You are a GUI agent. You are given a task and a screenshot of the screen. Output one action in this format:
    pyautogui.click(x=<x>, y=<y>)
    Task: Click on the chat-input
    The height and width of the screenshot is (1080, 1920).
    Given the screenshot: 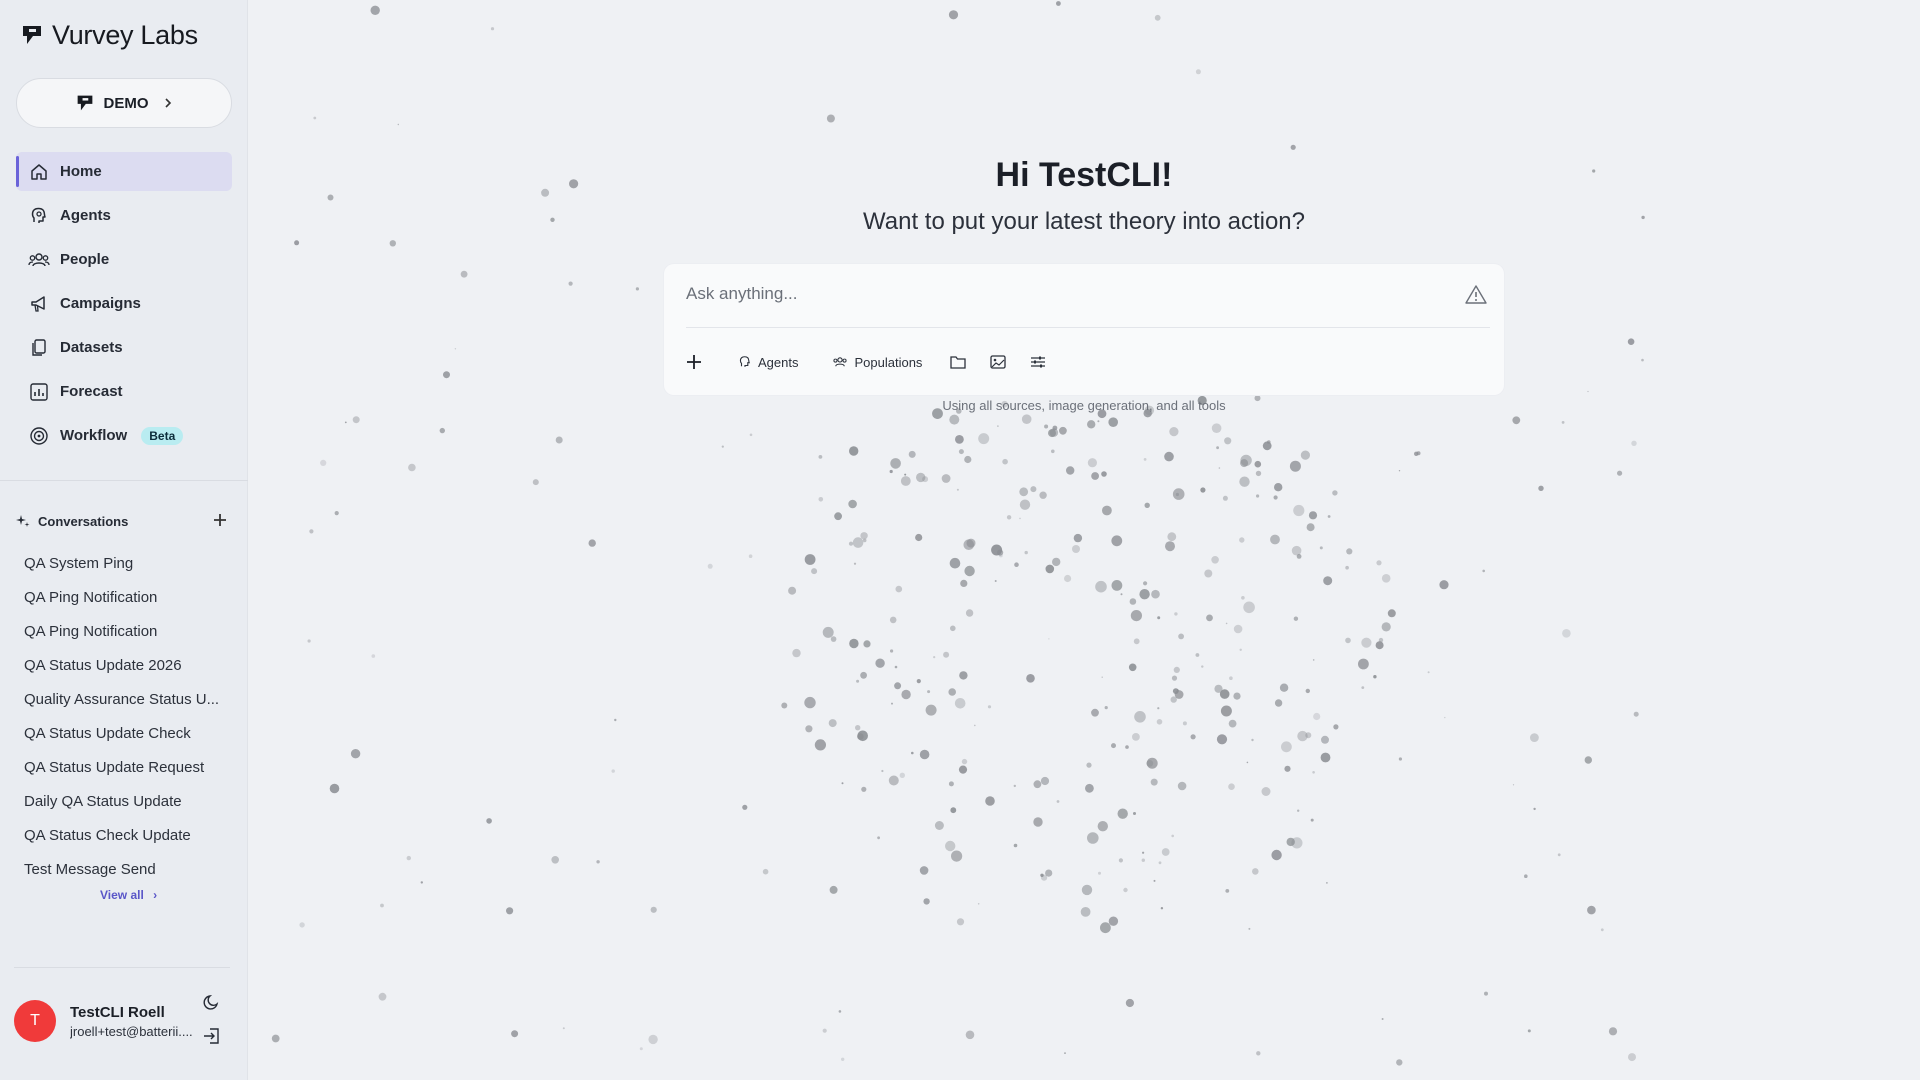 What is the action you would take?
    pyautogui.click(x=1066, y=294)
    